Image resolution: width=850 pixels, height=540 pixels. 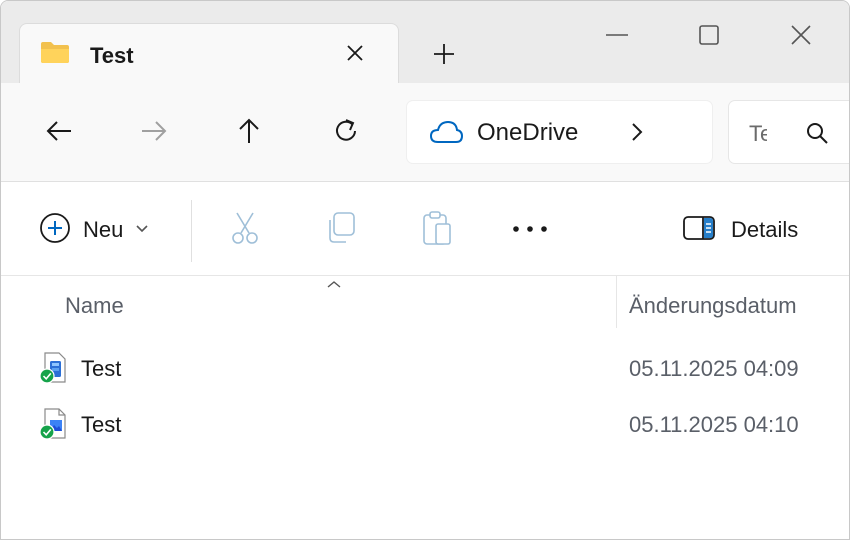 I want to click on file-date: 05.11.2025 04:09, so click(x=714, y=368).